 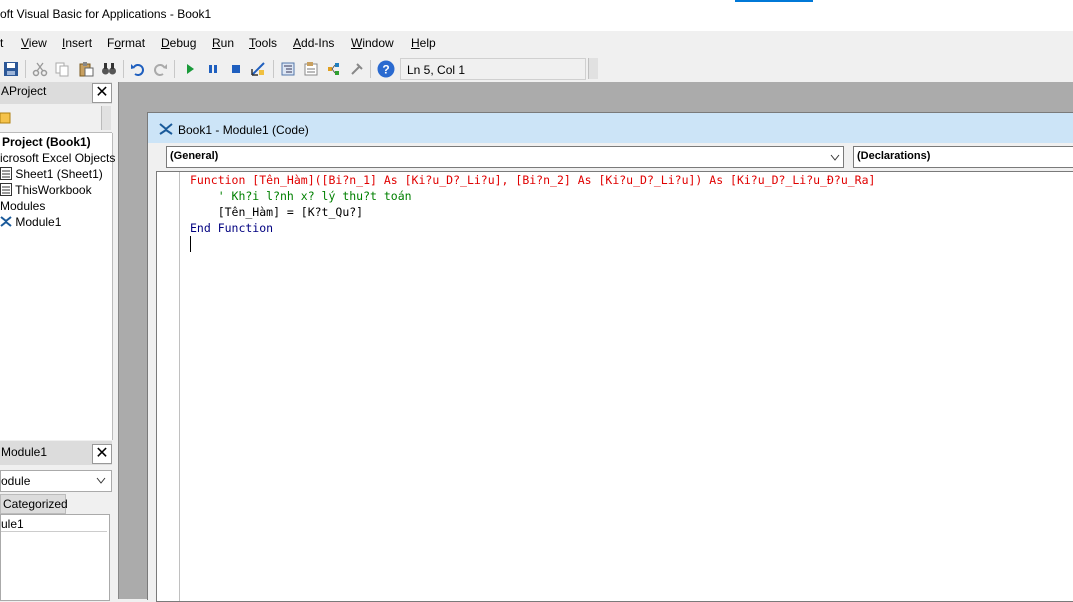 What do you see at coordinates (311, 69) in the screenshot?
I see `properties-icon` at bounding box center [311, 69].